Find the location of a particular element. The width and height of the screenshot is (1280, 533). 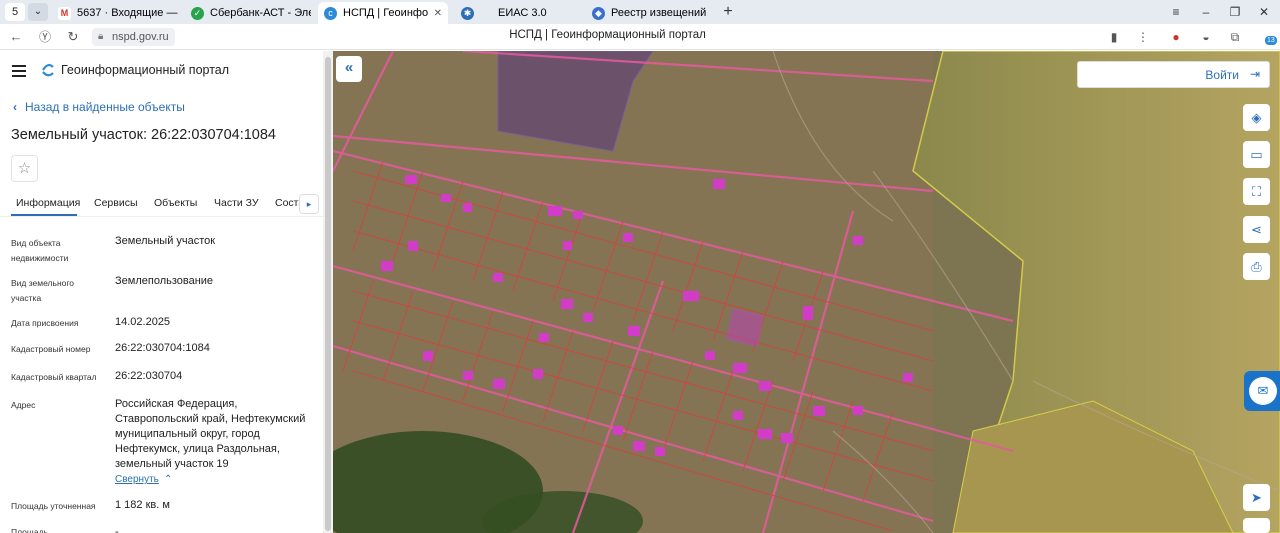

restore-icon: ❐ is located at coordinates (1235, 12).